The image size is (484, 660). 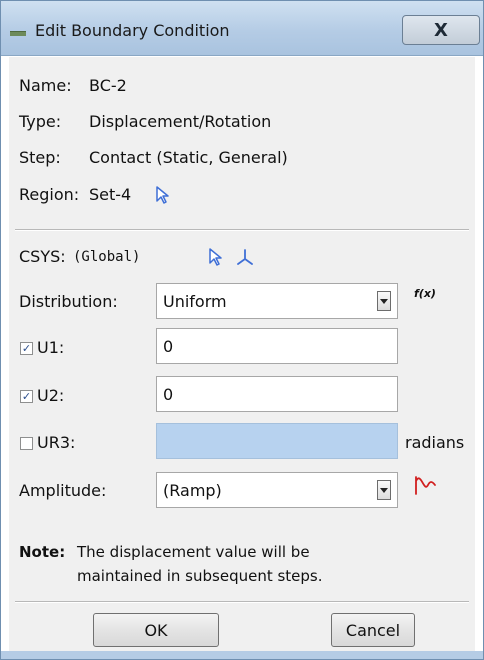 What do you see at coordinates (425, 293) in the screenshot?
I see `fx-button: f(x)` at bounding box center [425, 293].